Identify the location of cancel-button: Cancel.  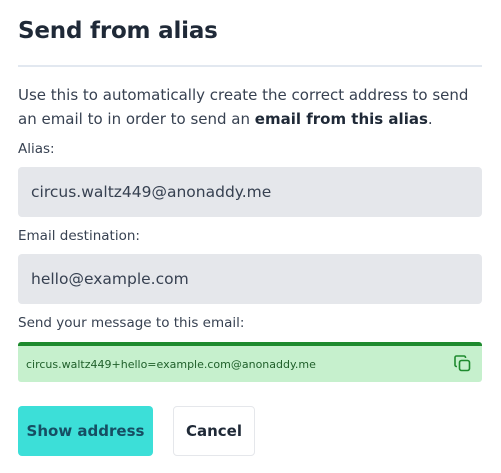
(214, 431).